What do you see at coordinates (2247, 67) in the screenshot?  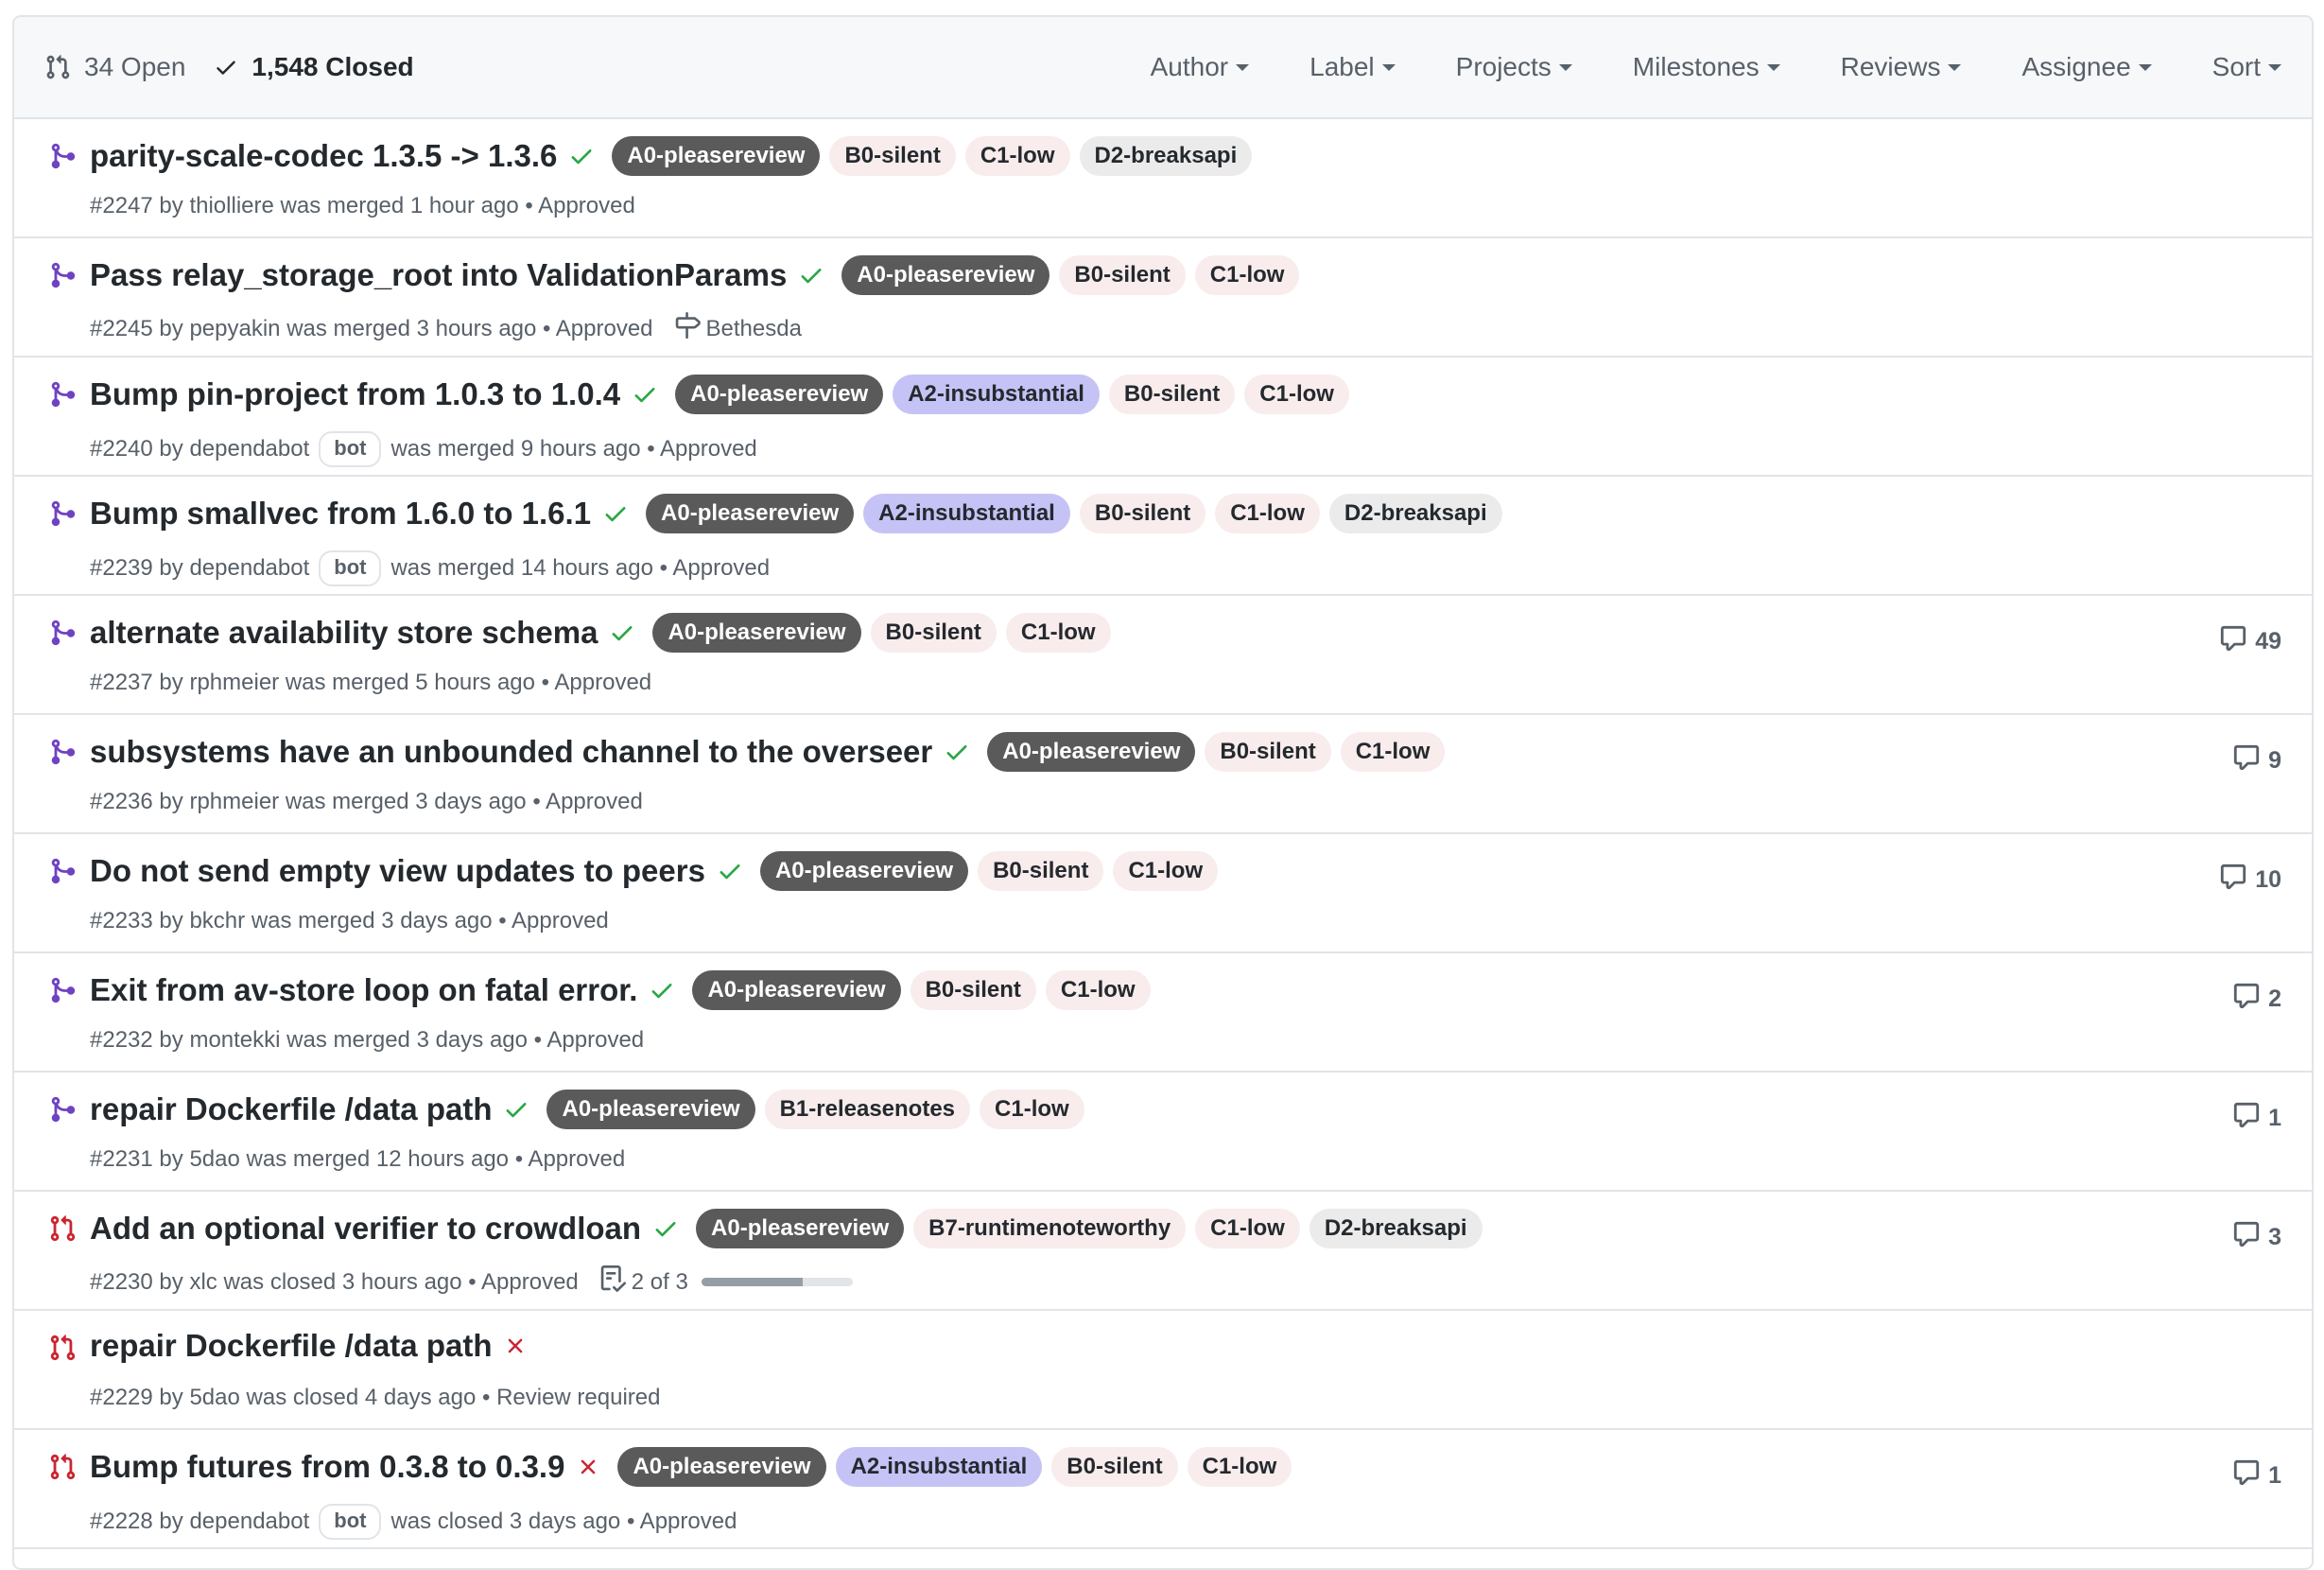 I see `sort-filter: Sort` at bounding box center [2247, 67].